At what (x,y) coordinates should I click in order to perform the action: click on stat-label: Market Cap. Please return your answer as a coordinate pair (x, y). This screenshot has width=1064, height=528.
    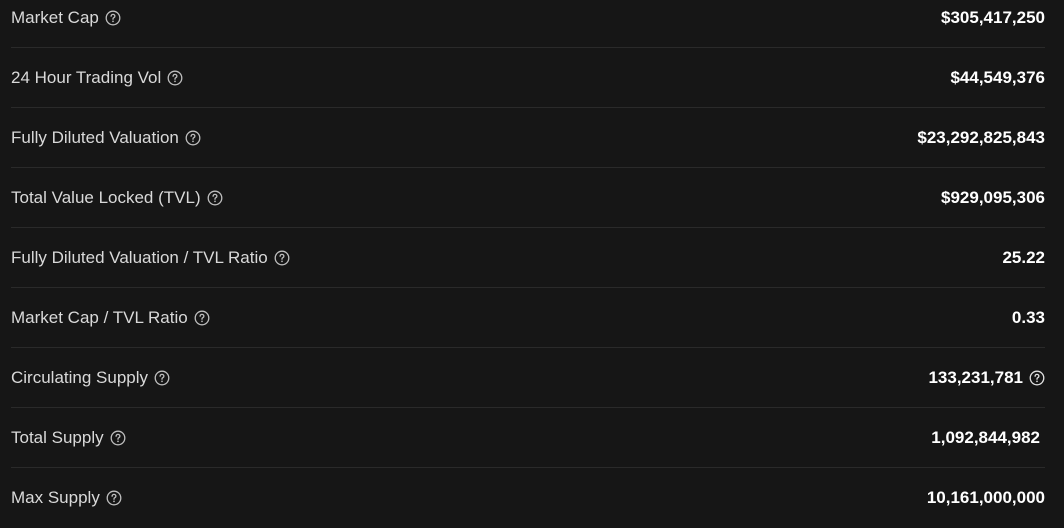
    Looking at the image, I should click on (55, 17).